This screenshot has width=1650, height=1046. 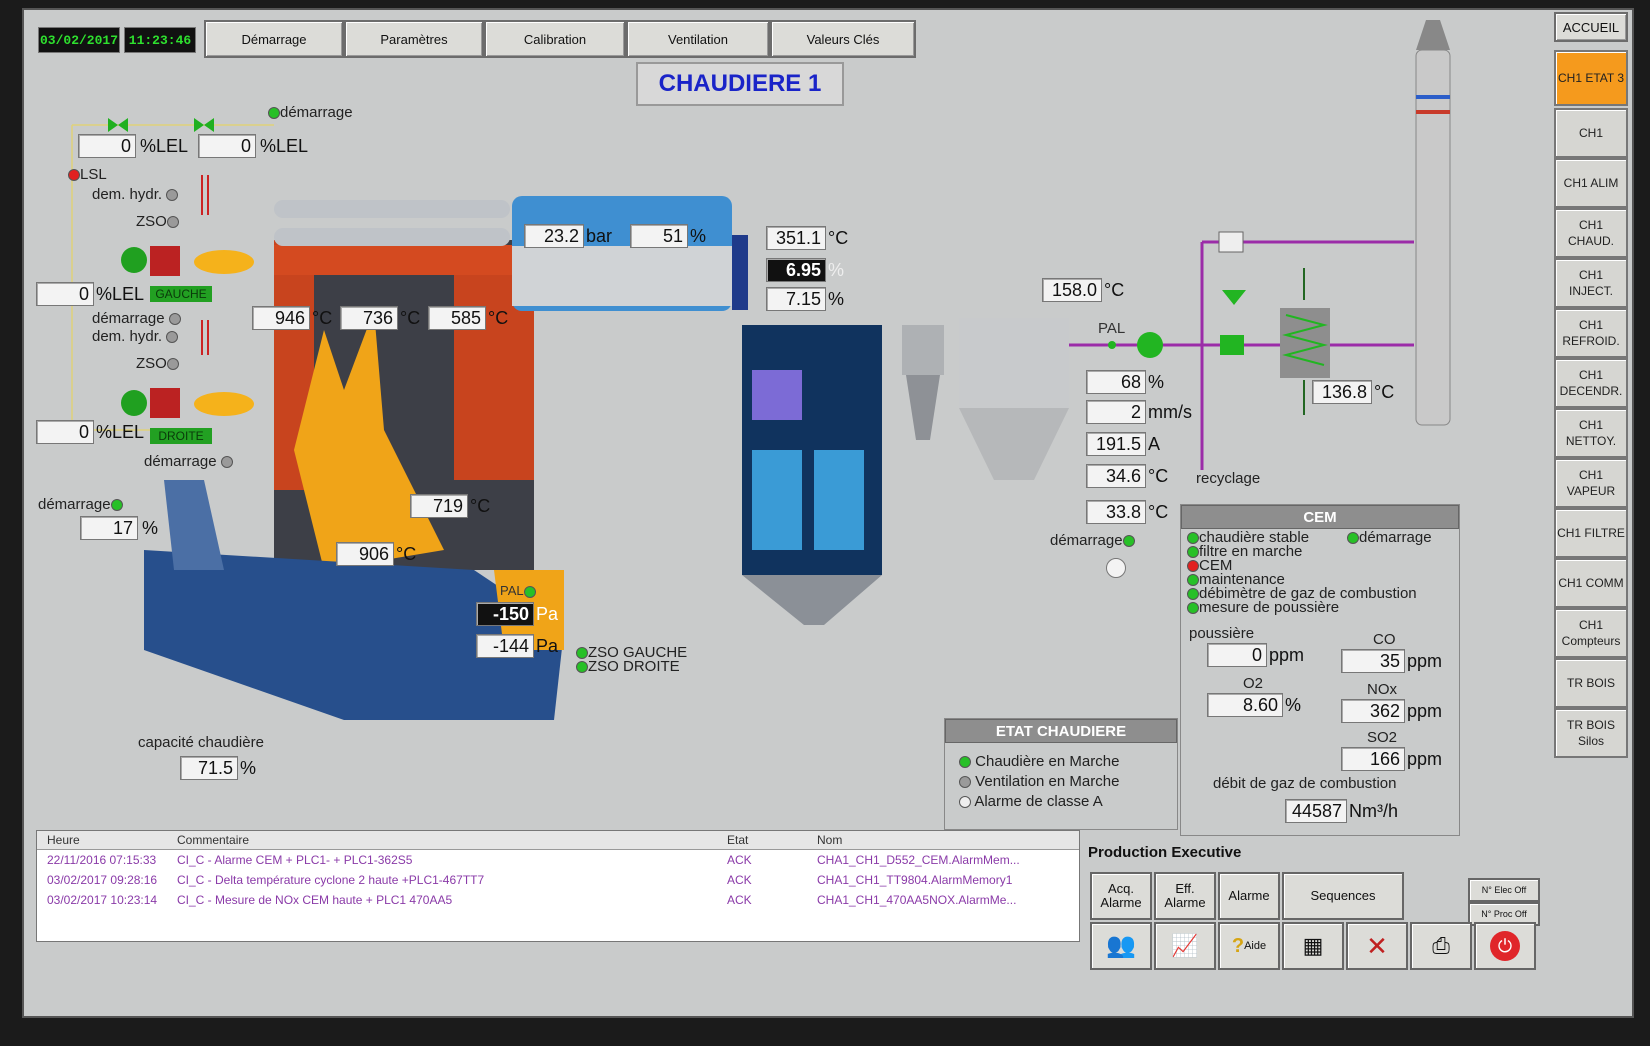 I want to click on side-ch1-nettoy: CH1 NETTOY., so click(x=1591, y=433).